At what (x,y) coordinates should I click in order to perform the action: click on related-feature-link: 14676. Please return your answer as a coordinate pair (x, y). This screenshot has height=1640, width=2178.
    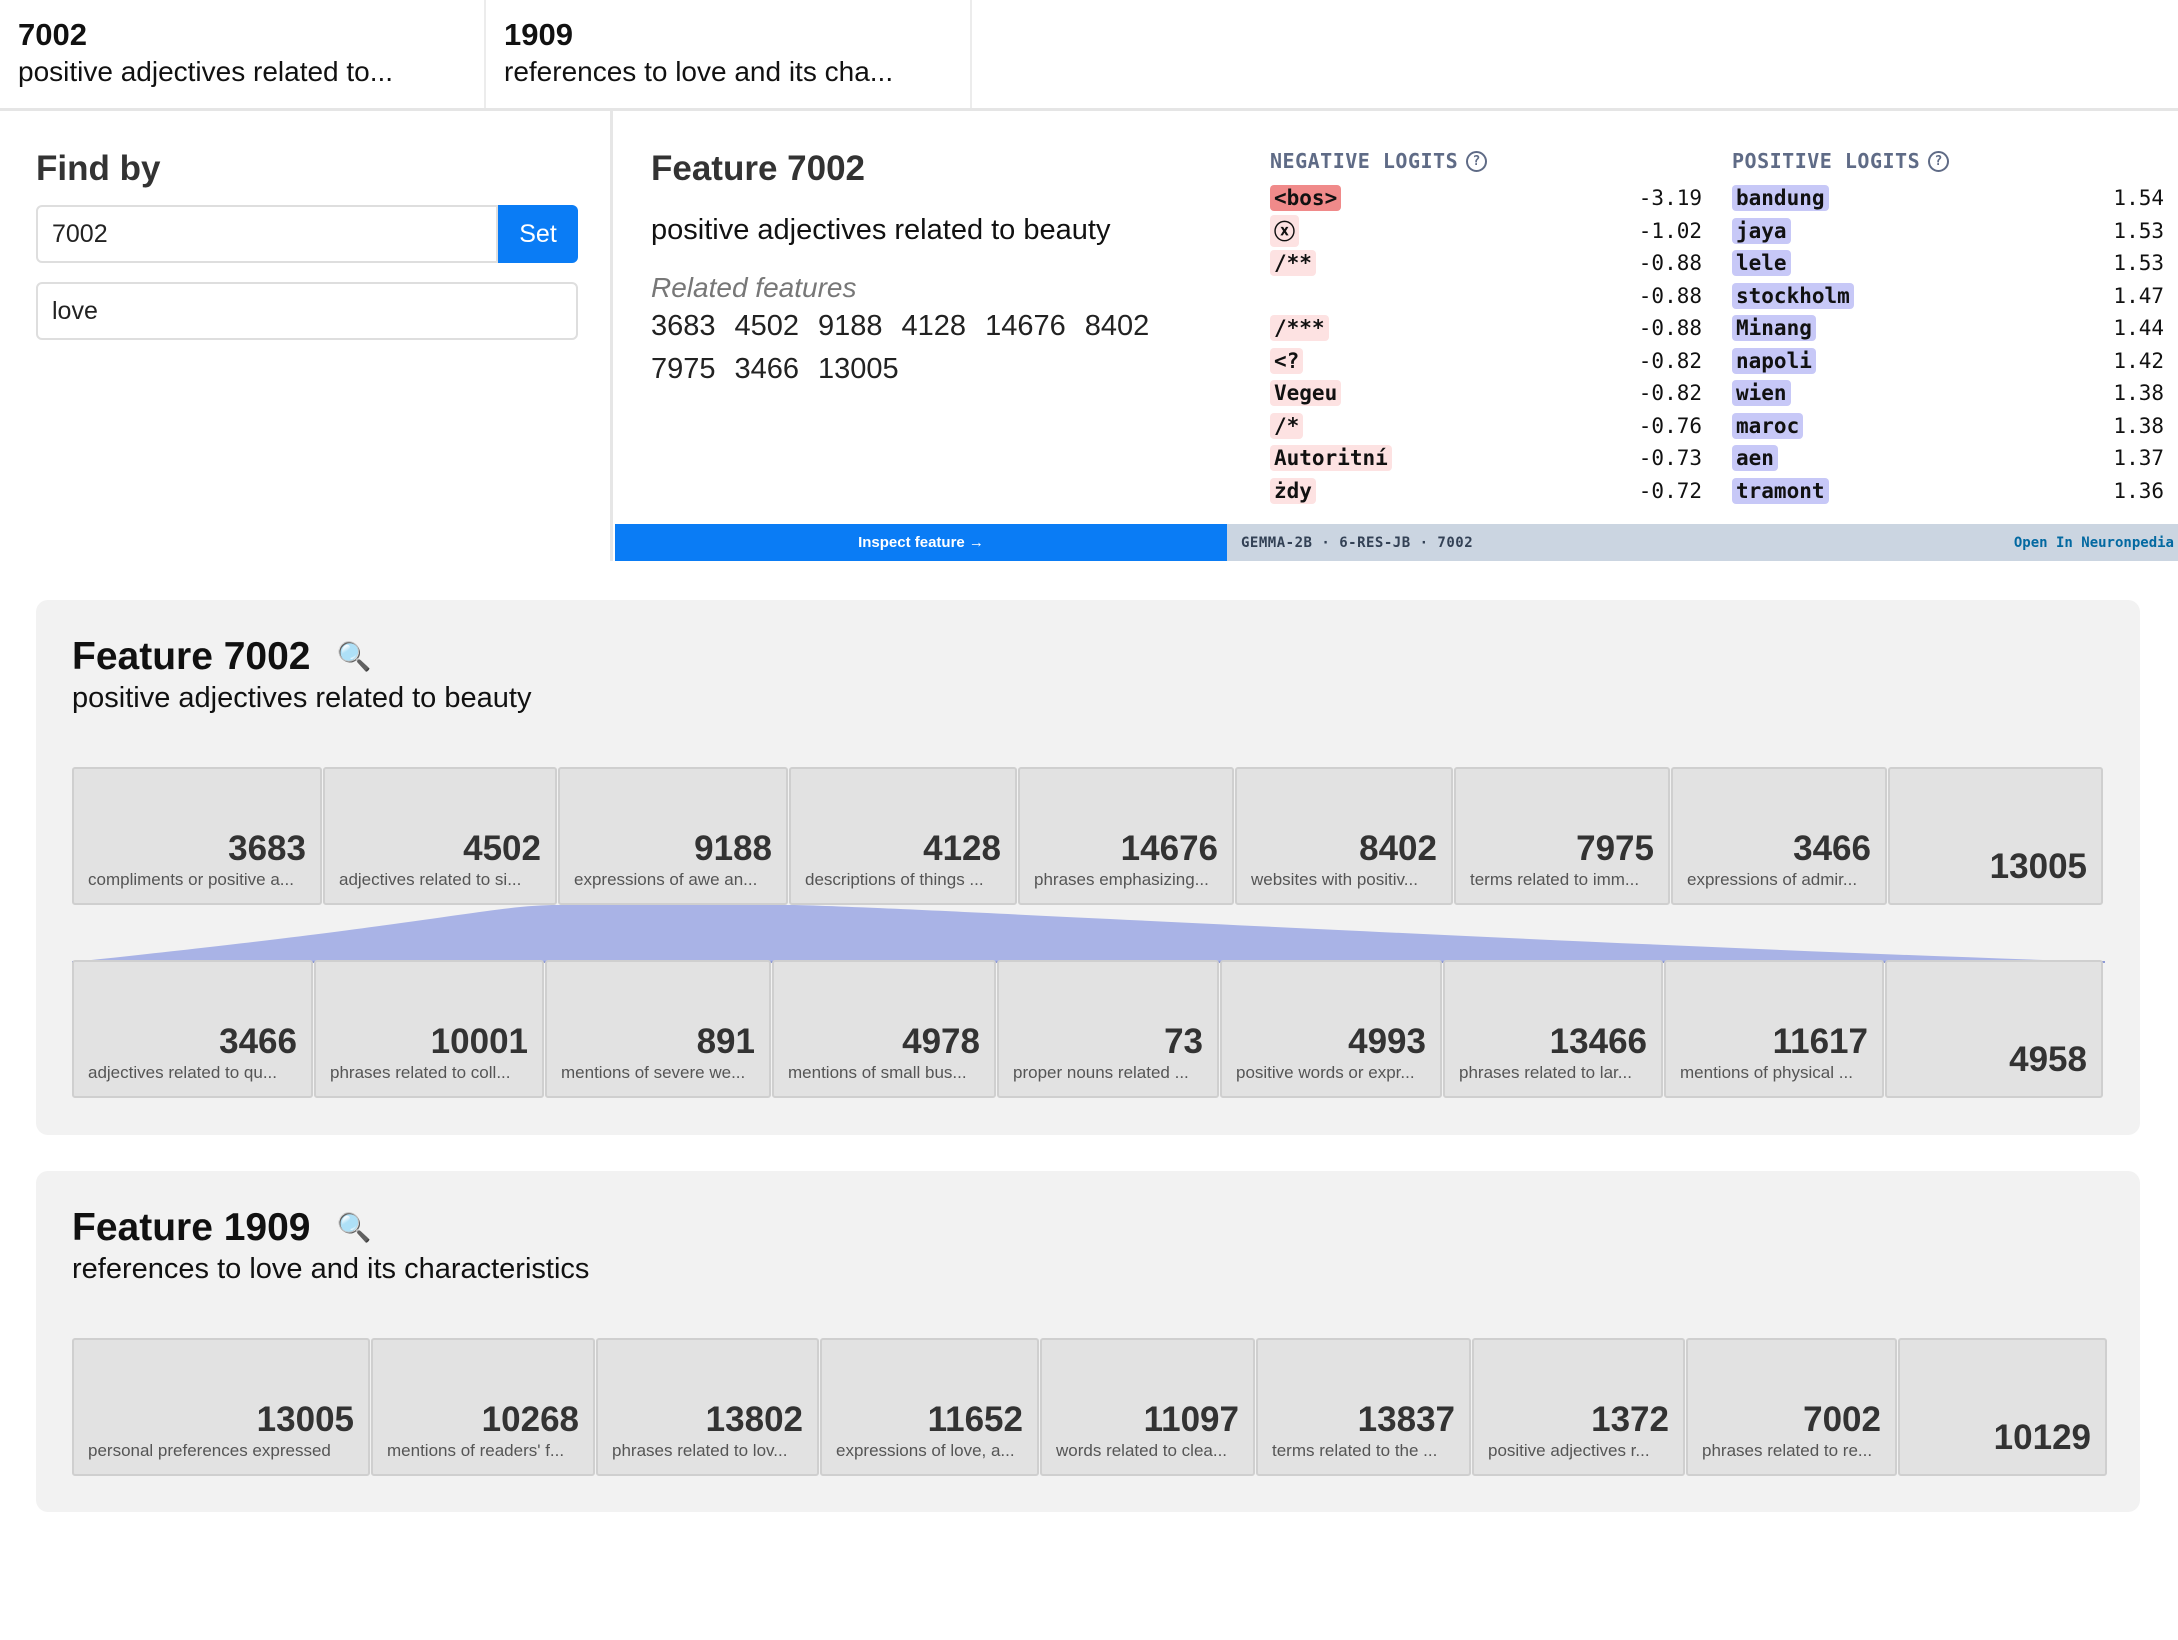
    Looking at the image, I should click on (1025, 326).